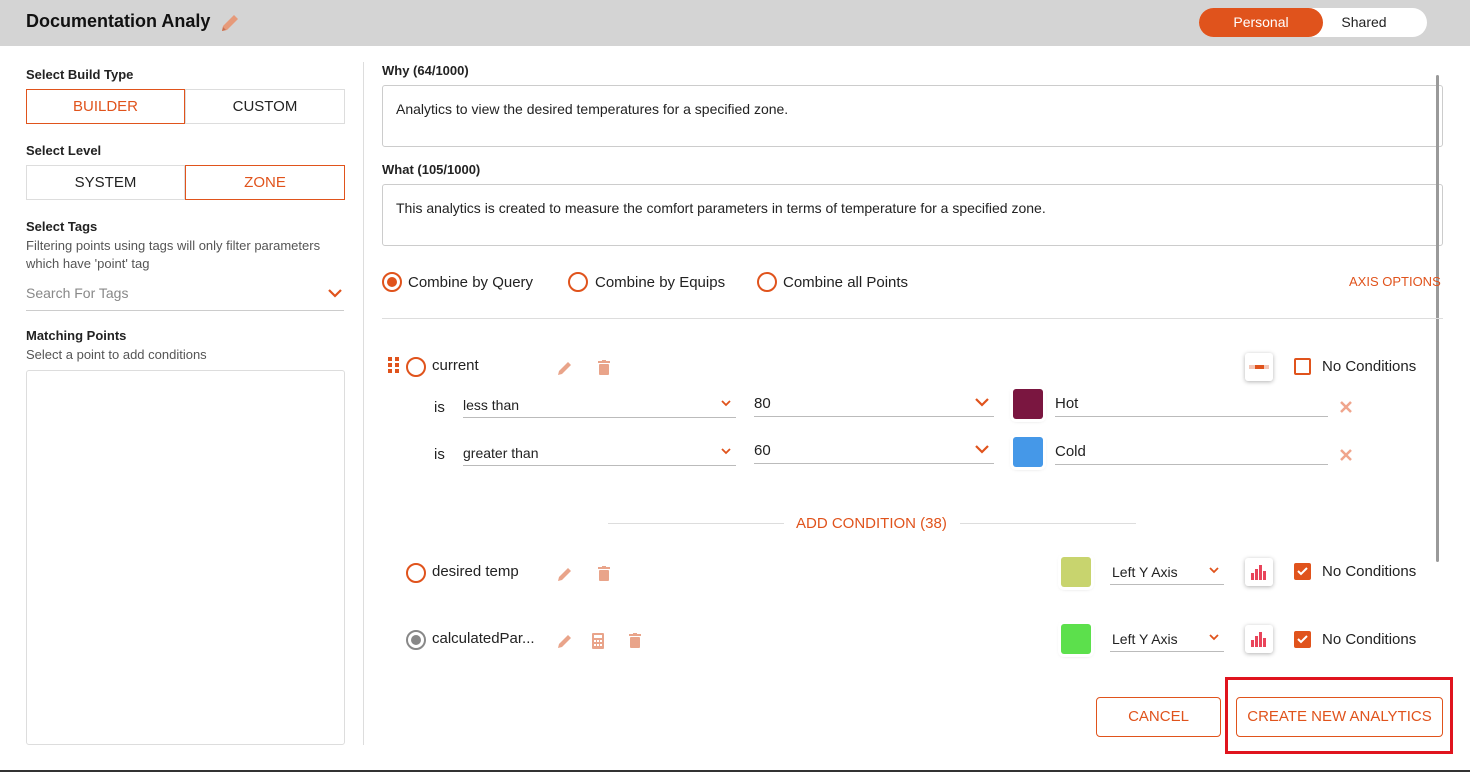  What do you see at coordinates (116, 354) in the screenshot?
I see `matching-points-help: Select a point to add conditions` at bounding box center [116, 354].